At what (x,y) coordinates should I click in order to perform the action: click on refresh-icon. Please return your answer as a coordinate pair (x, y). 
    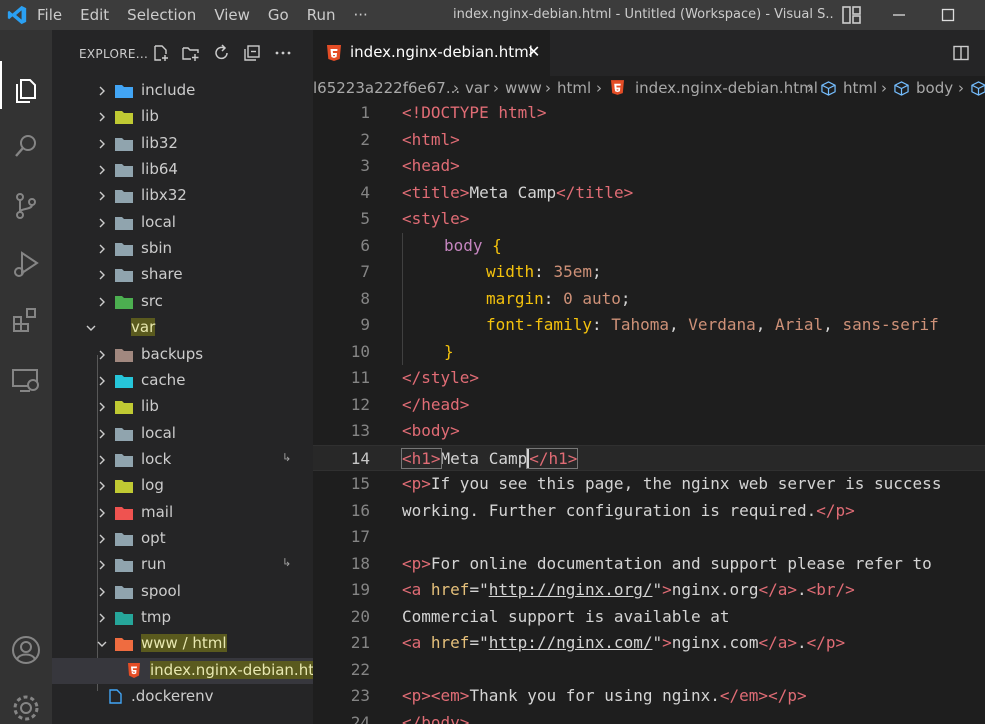
    Looking at the image, I should click on (222, 53).